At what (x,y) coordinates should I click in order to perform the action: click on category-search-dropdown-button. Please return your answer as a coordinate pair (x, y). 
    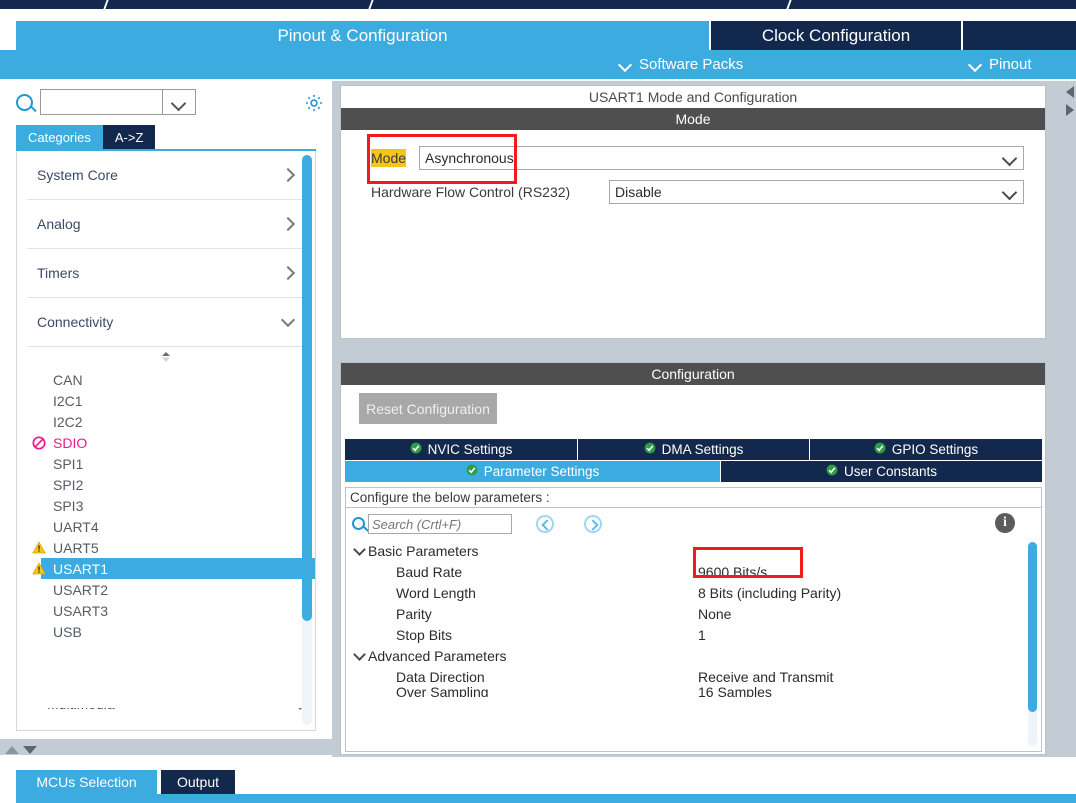
    Looking at the image, I should click on (179, 102).